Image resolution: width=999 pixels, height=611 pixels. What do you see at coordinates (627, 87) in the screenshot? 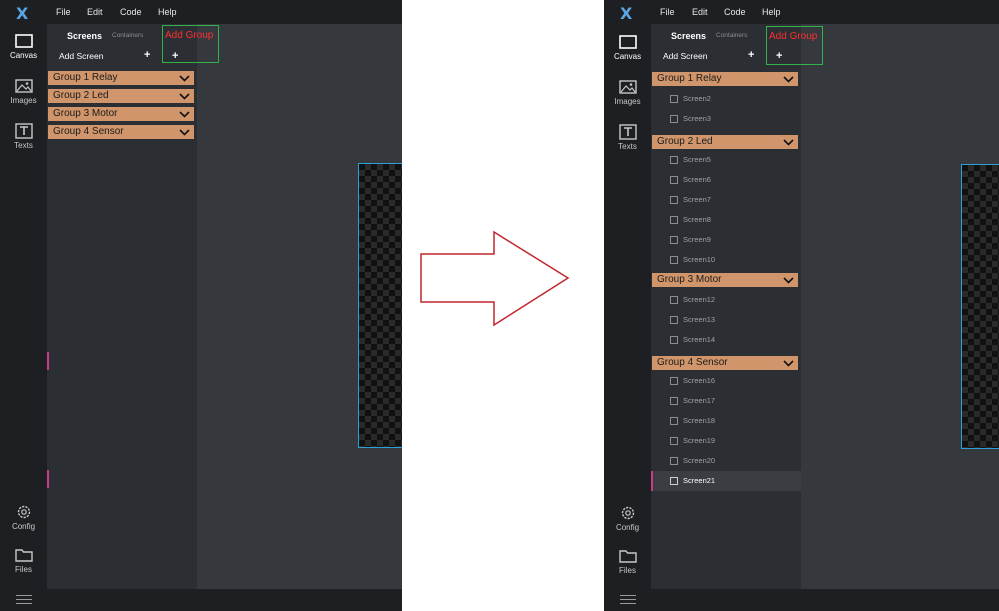
I see `image-icon` at bounding box center [627, 87].